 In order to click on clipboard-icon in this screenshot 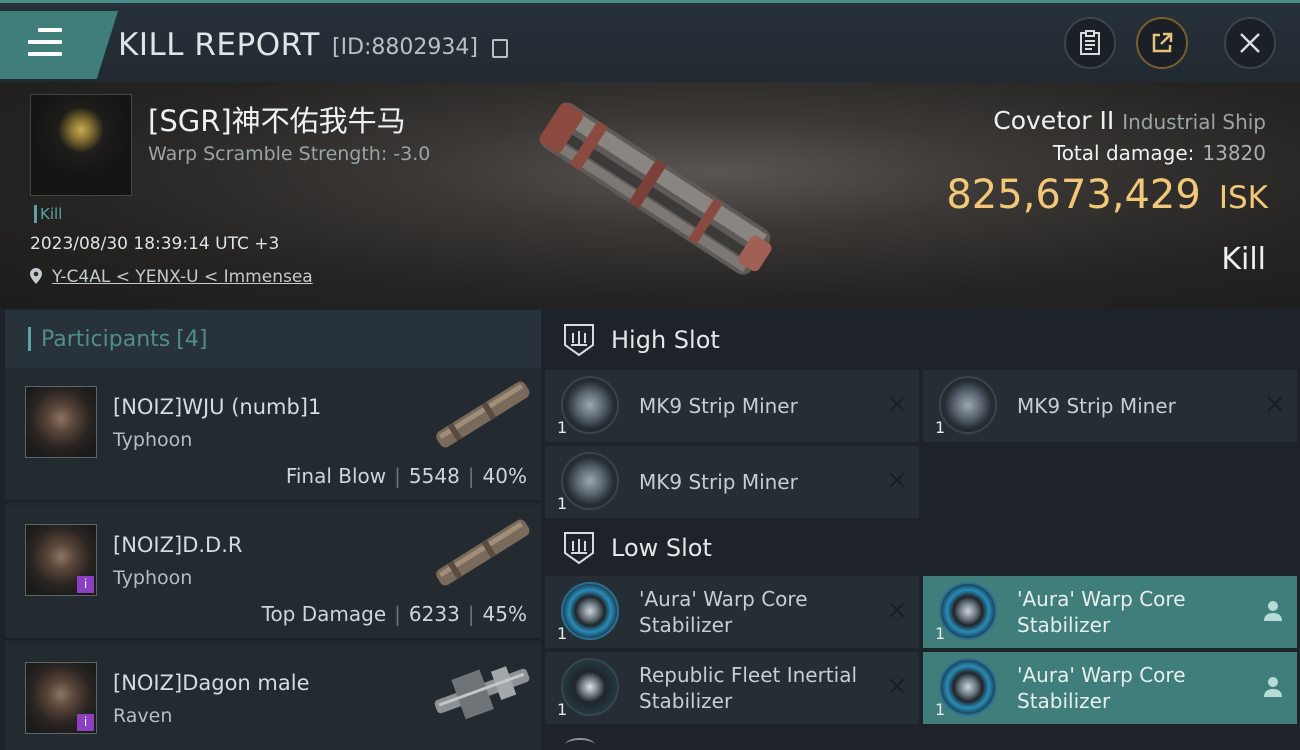, I will do `click(1090, 42)`.